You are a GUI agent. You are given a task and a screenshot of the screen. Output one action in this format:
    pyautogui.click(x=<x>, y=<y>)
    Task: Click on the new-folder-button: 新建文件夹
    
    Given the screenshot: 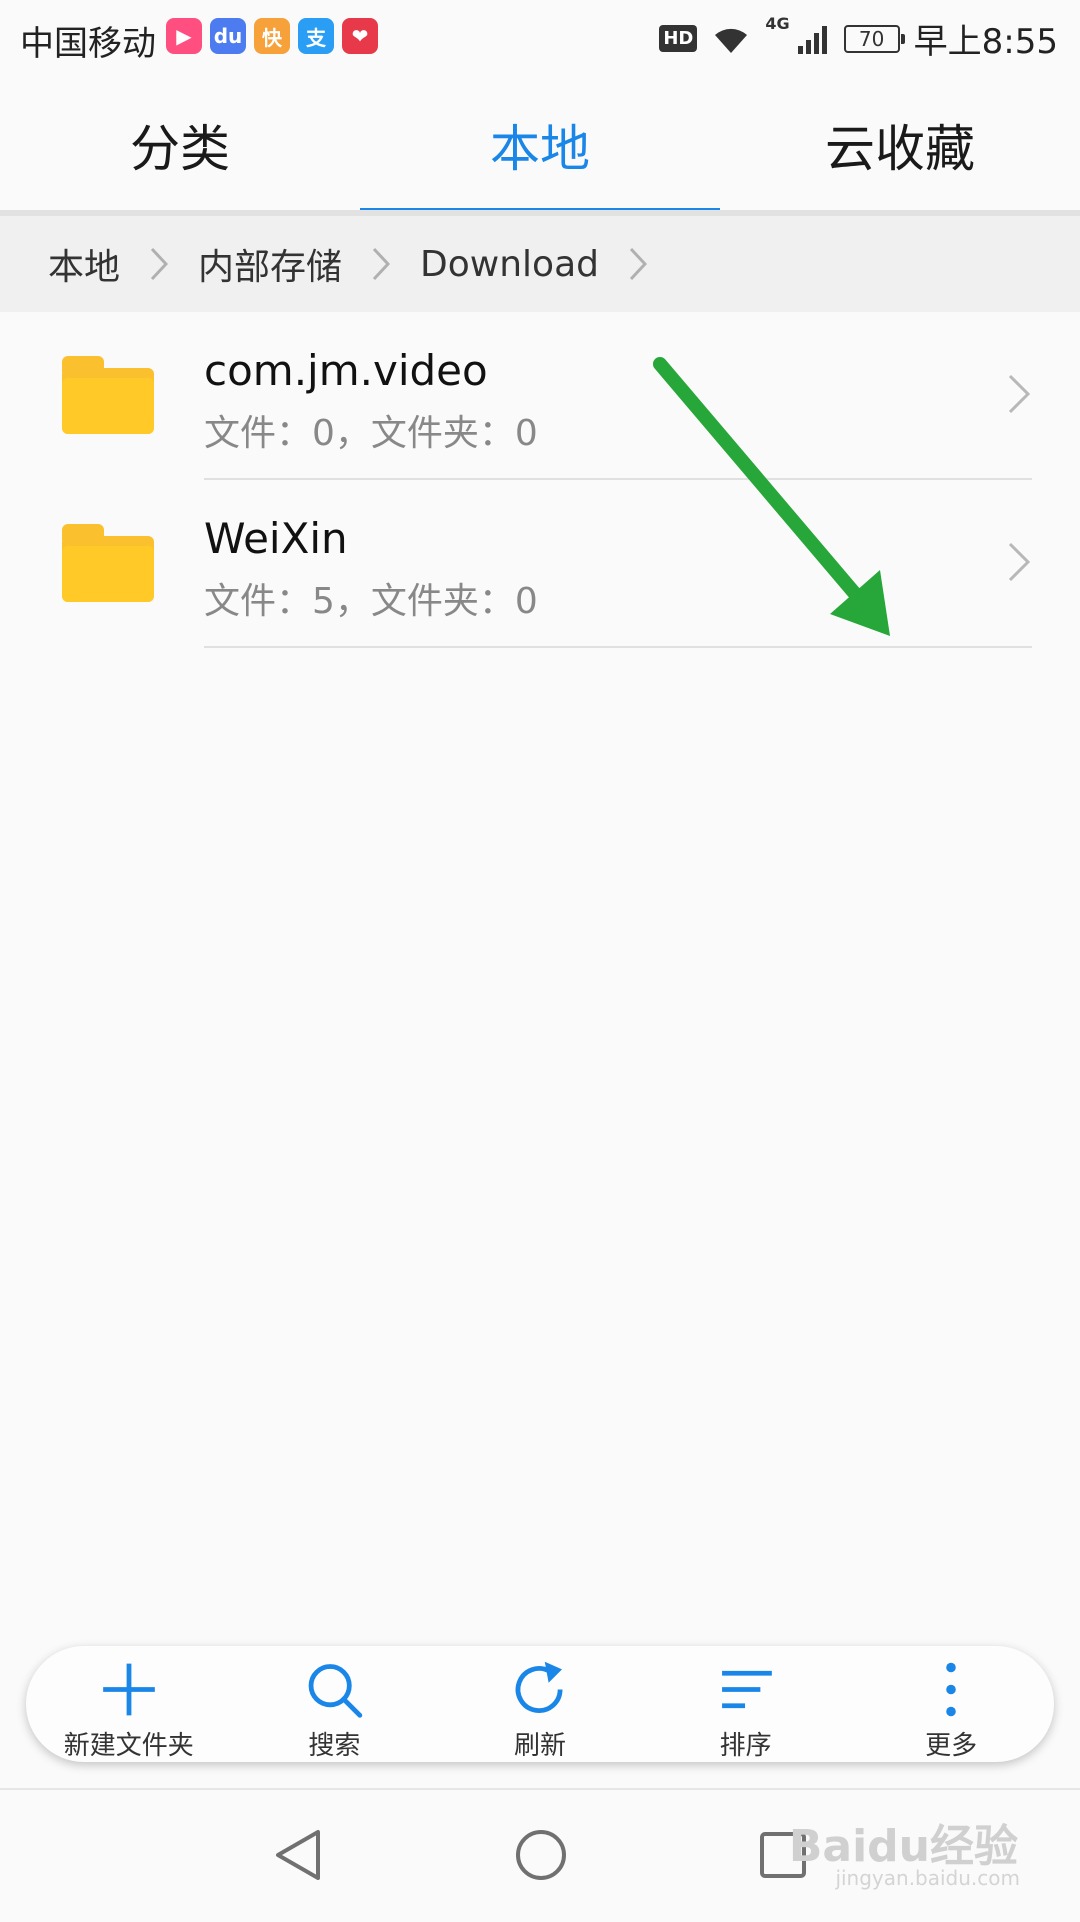 What is the action you would take?
    pyautogui.click(x=129, y=1704)
    